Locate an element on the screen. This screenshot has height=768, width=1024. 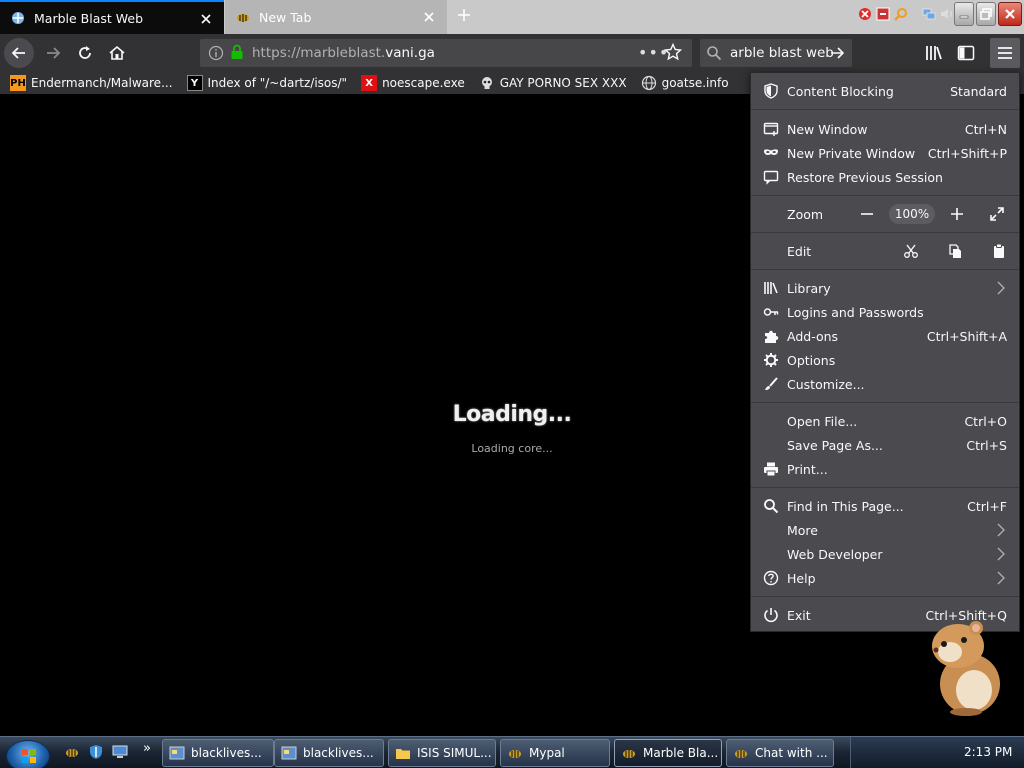
bookmark-item: GAY PORNO SEX XXX is located at coordinates (553, 83).